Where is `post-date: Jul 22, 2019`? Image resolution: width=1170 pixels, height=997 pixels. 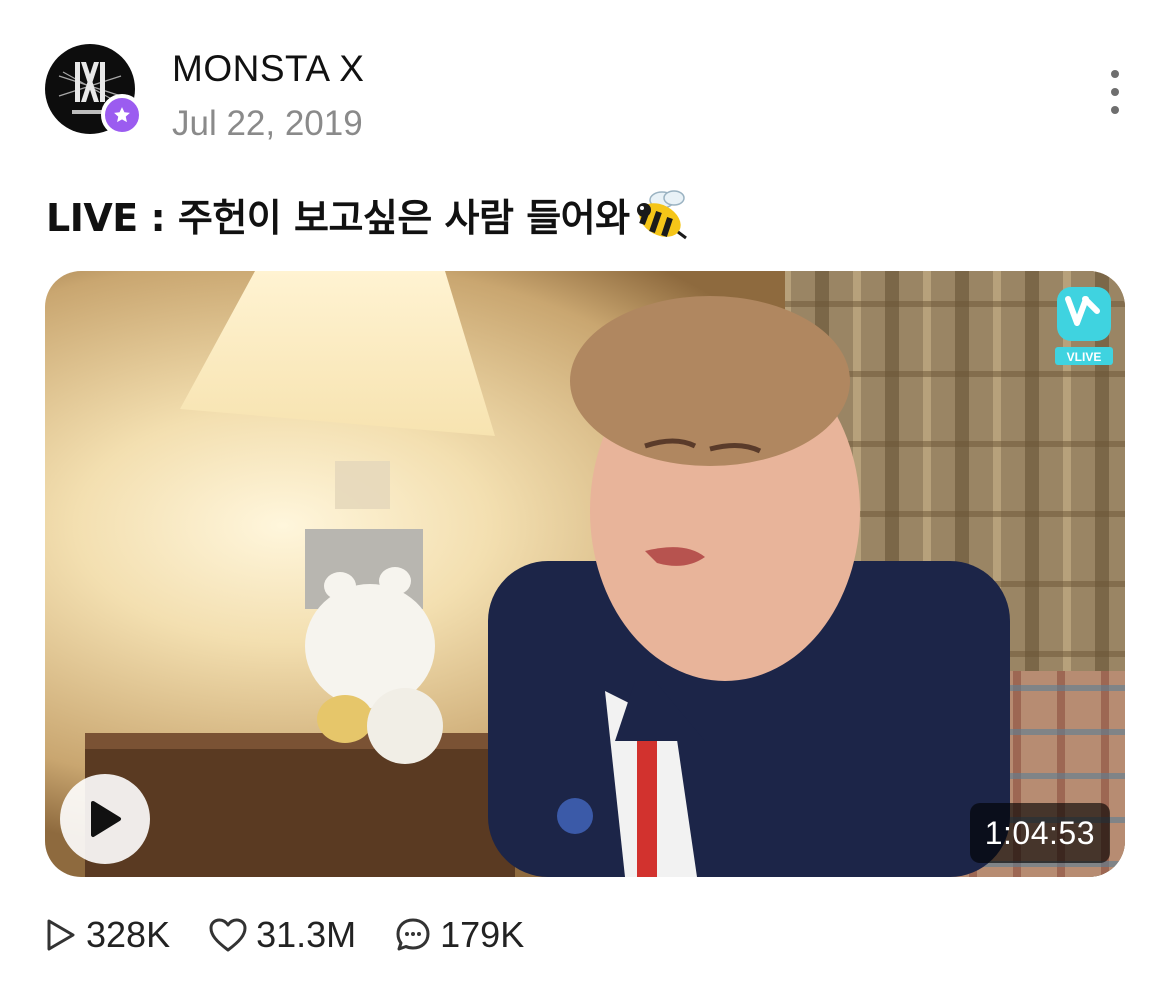
post-date: Jul 22, 2019 is located at coordinates (267, 123).